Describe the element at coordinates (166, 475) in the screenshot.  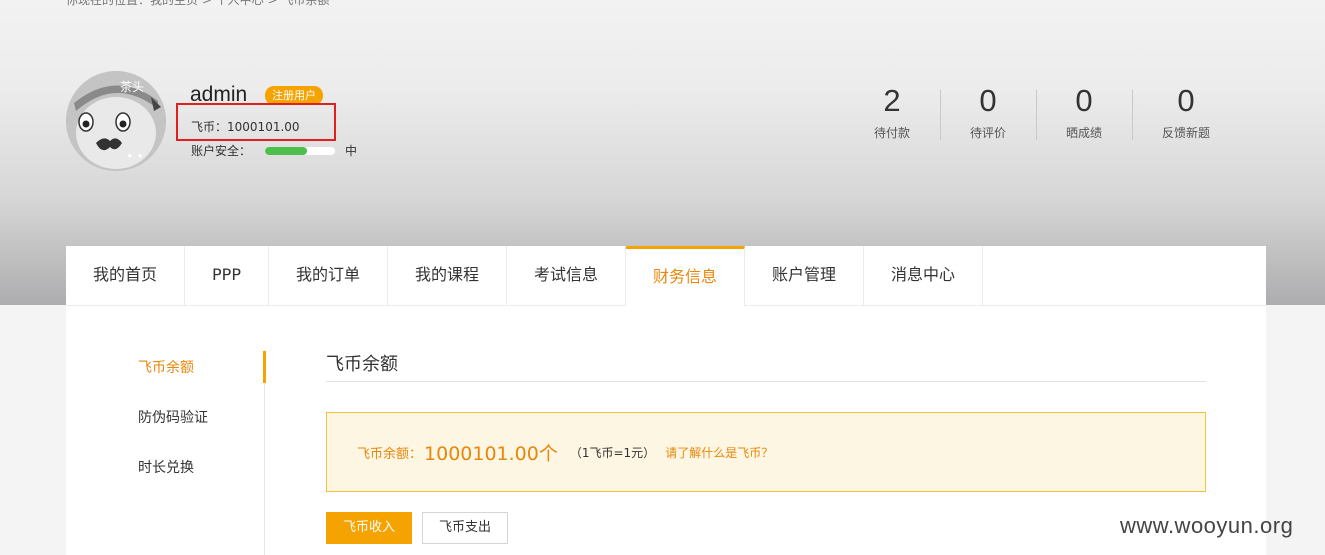
I see `side-item-time-exchange: 时长兑换` at that location.